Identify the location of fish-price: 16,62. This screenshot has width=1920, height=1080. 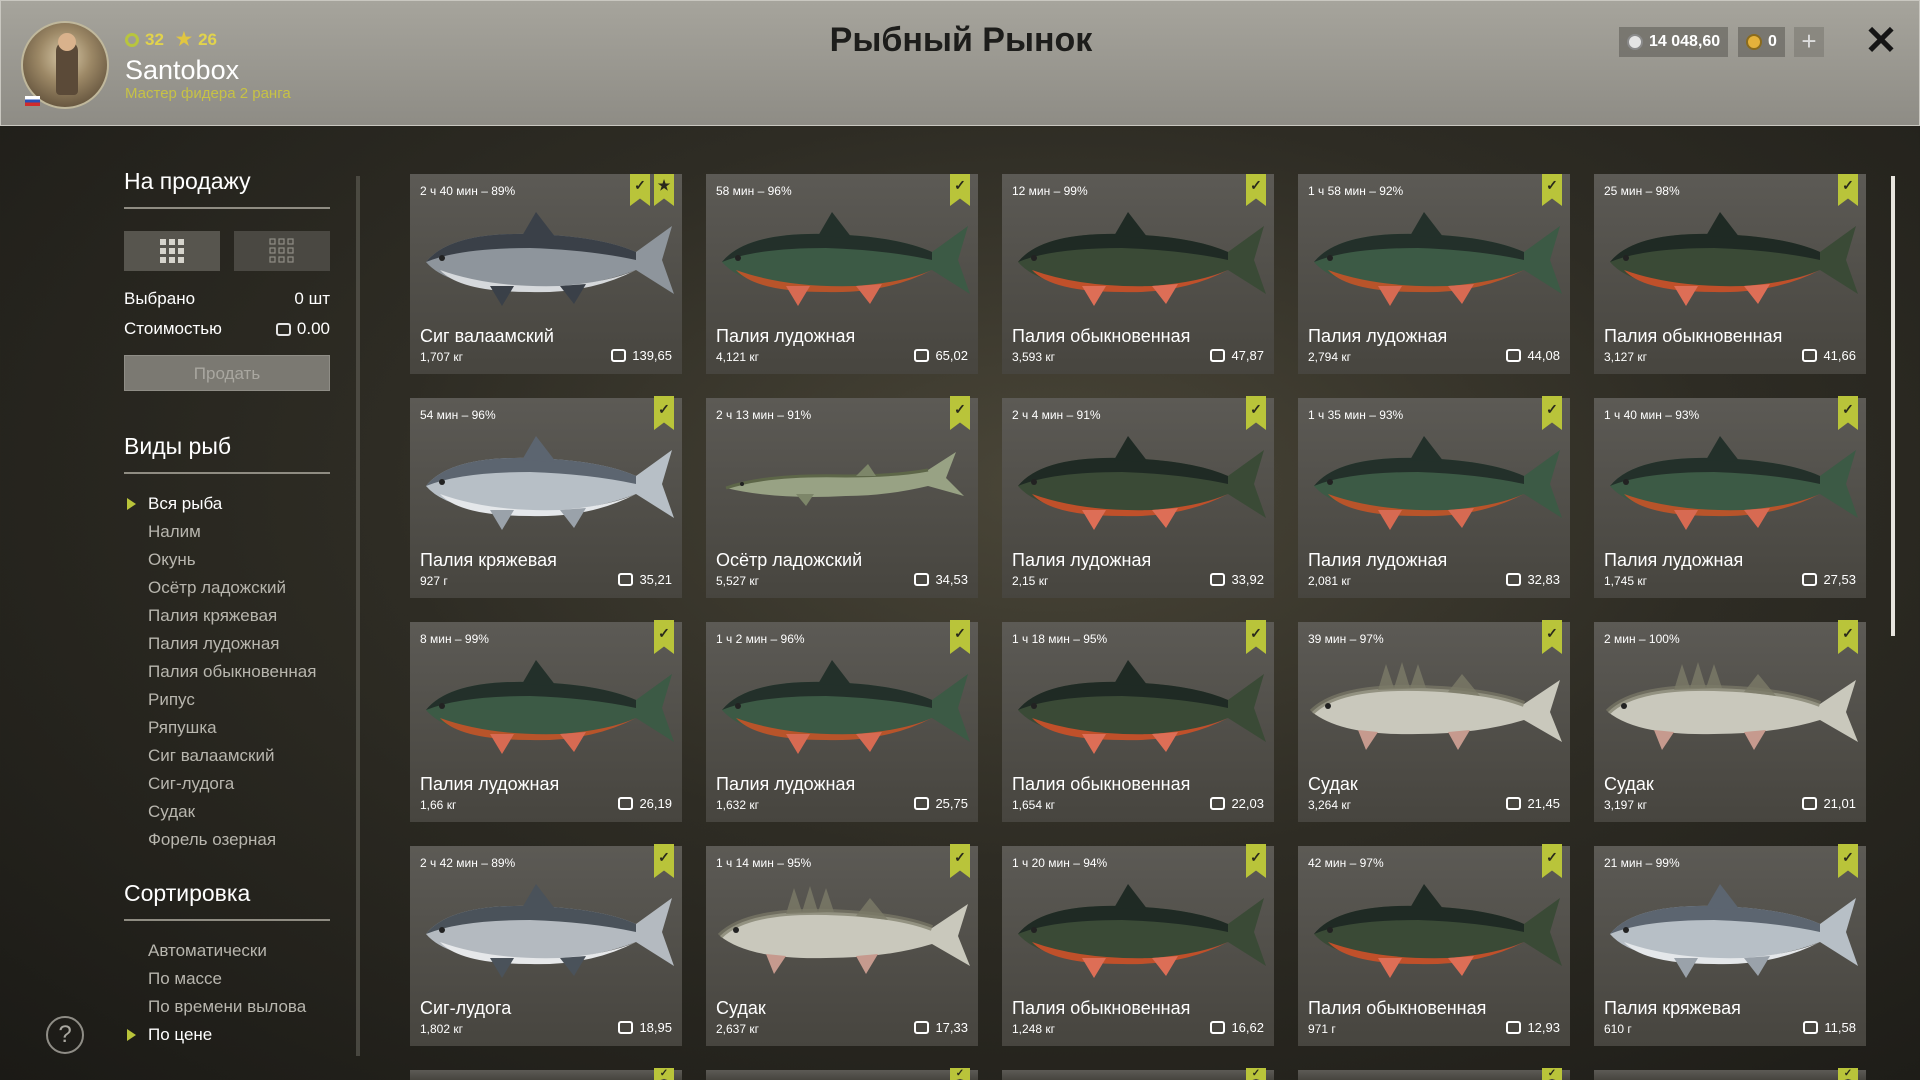
(1237, 1027).